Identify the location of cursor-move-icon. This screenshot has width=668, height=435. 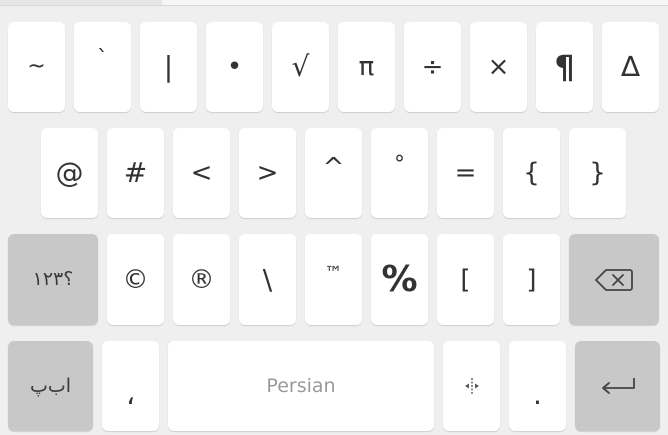
(472, 386).